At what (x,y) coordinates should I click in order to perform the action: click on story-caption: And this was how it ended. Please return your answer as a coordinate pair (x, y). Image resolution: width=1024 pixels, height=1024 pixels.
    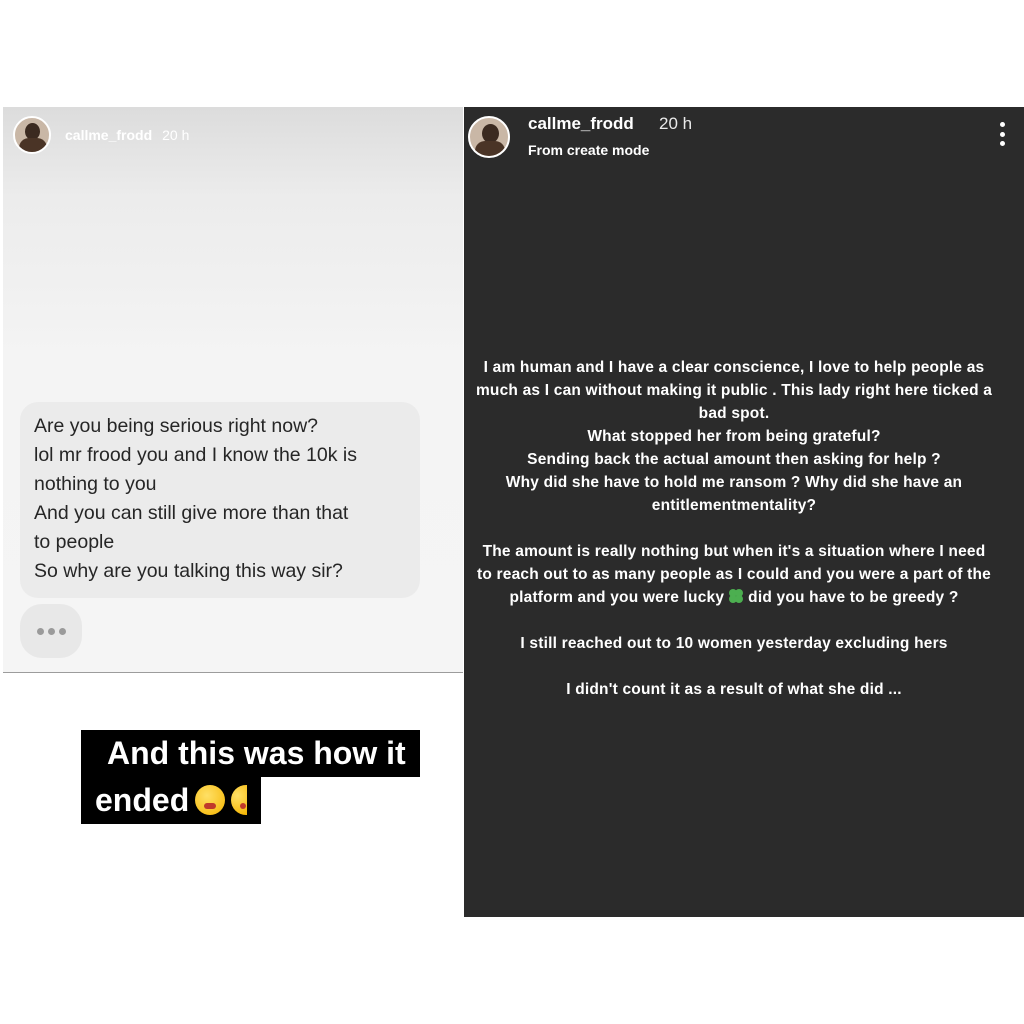
    Looking at the image, I should click on (272, 777).